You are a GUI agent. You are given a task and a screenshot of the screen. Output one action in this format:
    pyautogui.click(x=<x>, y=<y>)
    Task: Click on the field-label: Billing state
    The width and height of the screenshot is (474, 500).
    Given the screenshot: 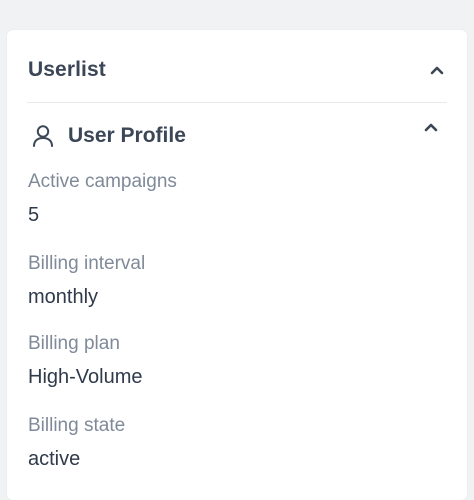 What is the action you would take?
    pyautogui.click(x=77, y=425)
    